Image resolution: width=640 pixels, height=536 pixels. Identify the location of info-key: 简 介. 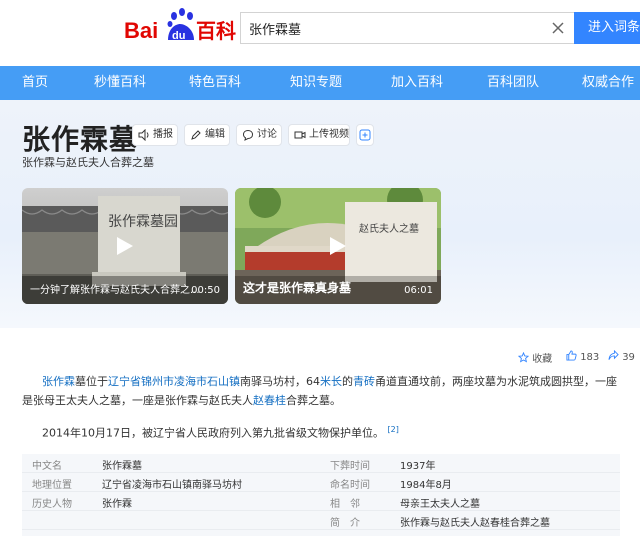
(345, 523).